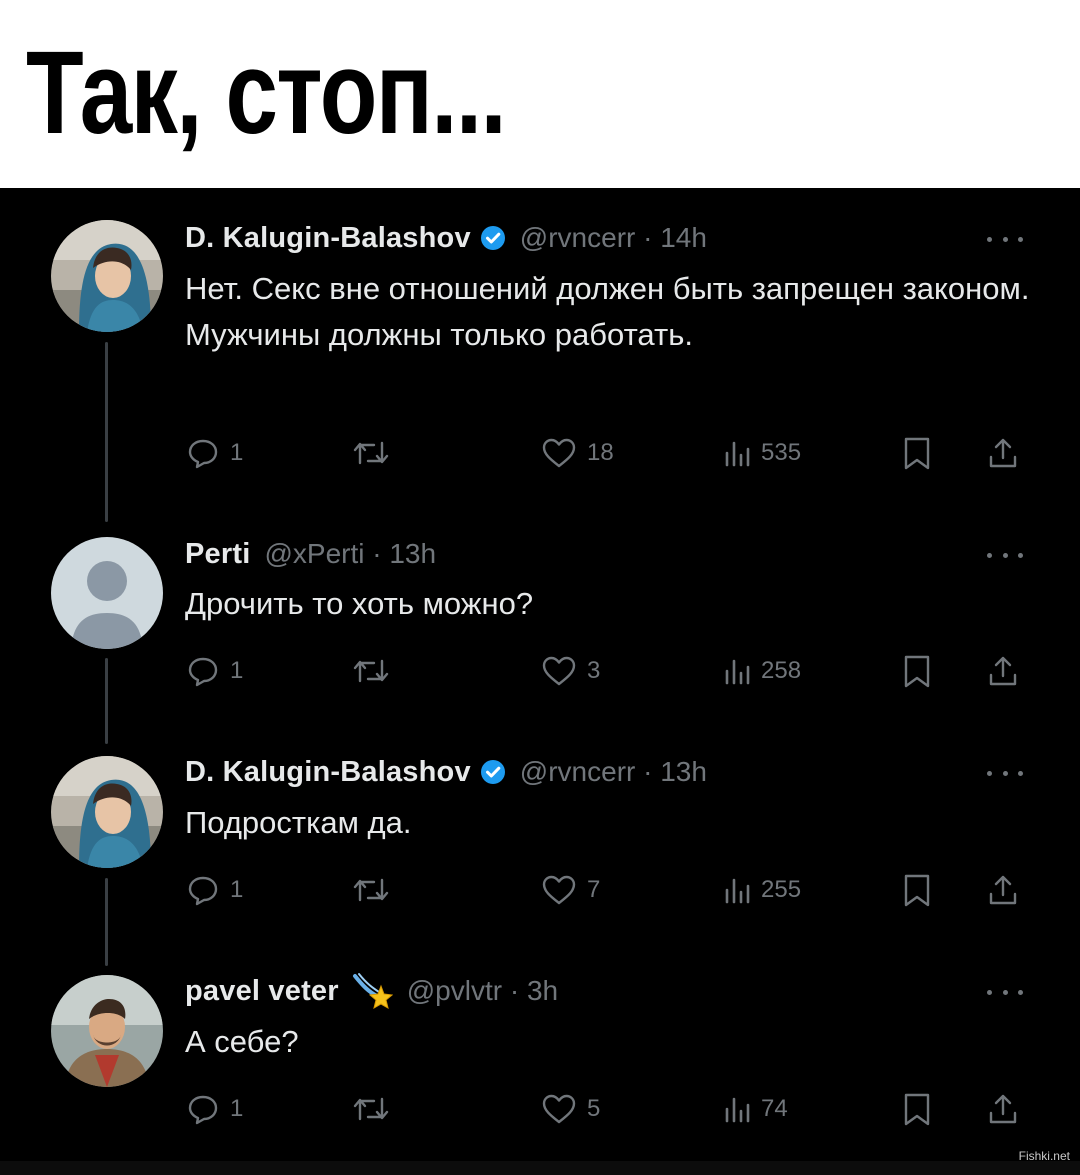  I want to click on like-count: 18, so click(600, 452).